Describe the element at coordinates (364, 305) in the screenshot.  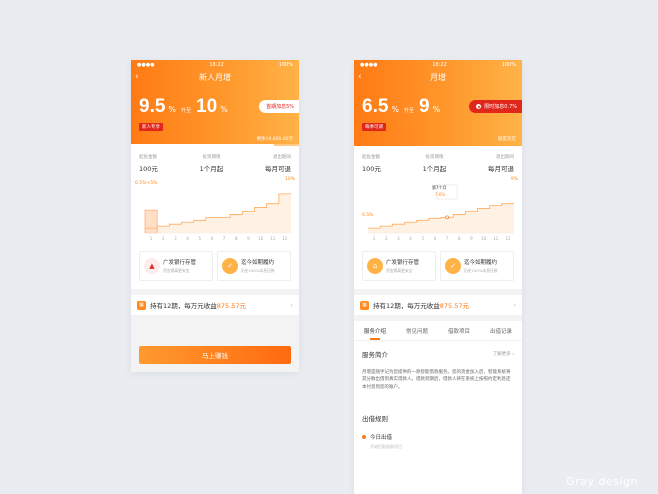
I see `calculator-icon: ▦` at that location.